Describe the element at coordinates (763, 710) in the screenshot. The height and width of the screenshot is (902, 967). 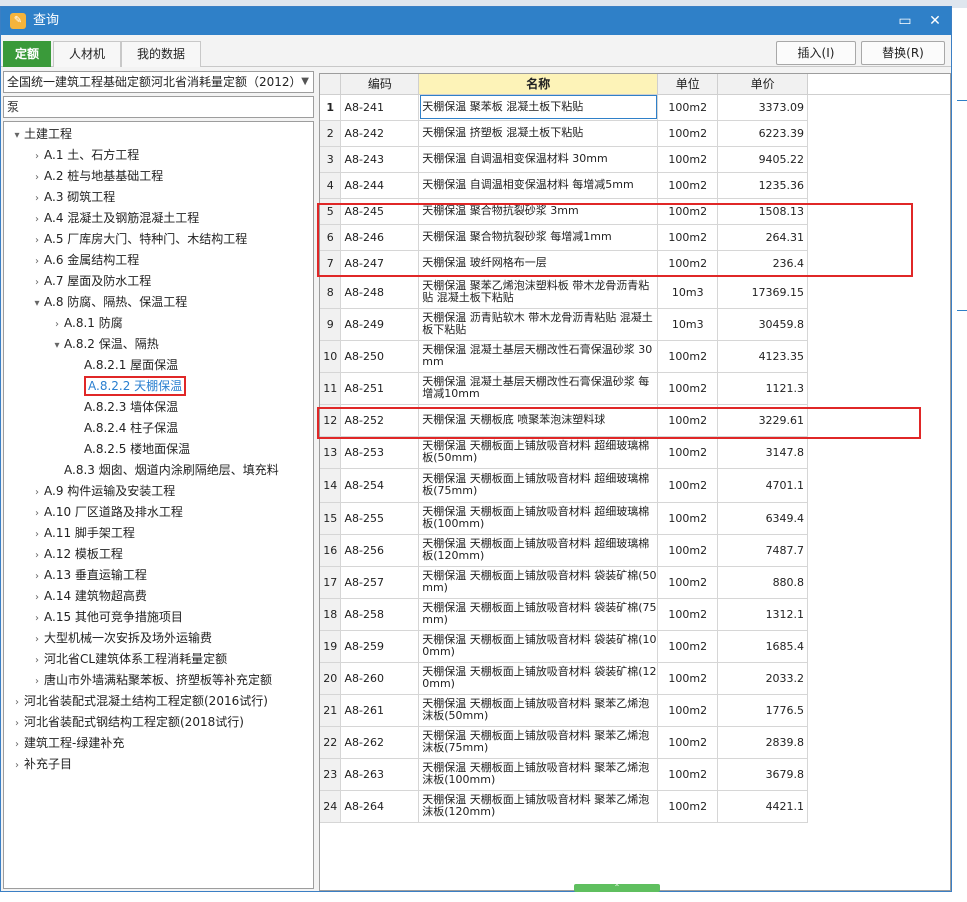
I see `quota-price: 1776.5` at that location.